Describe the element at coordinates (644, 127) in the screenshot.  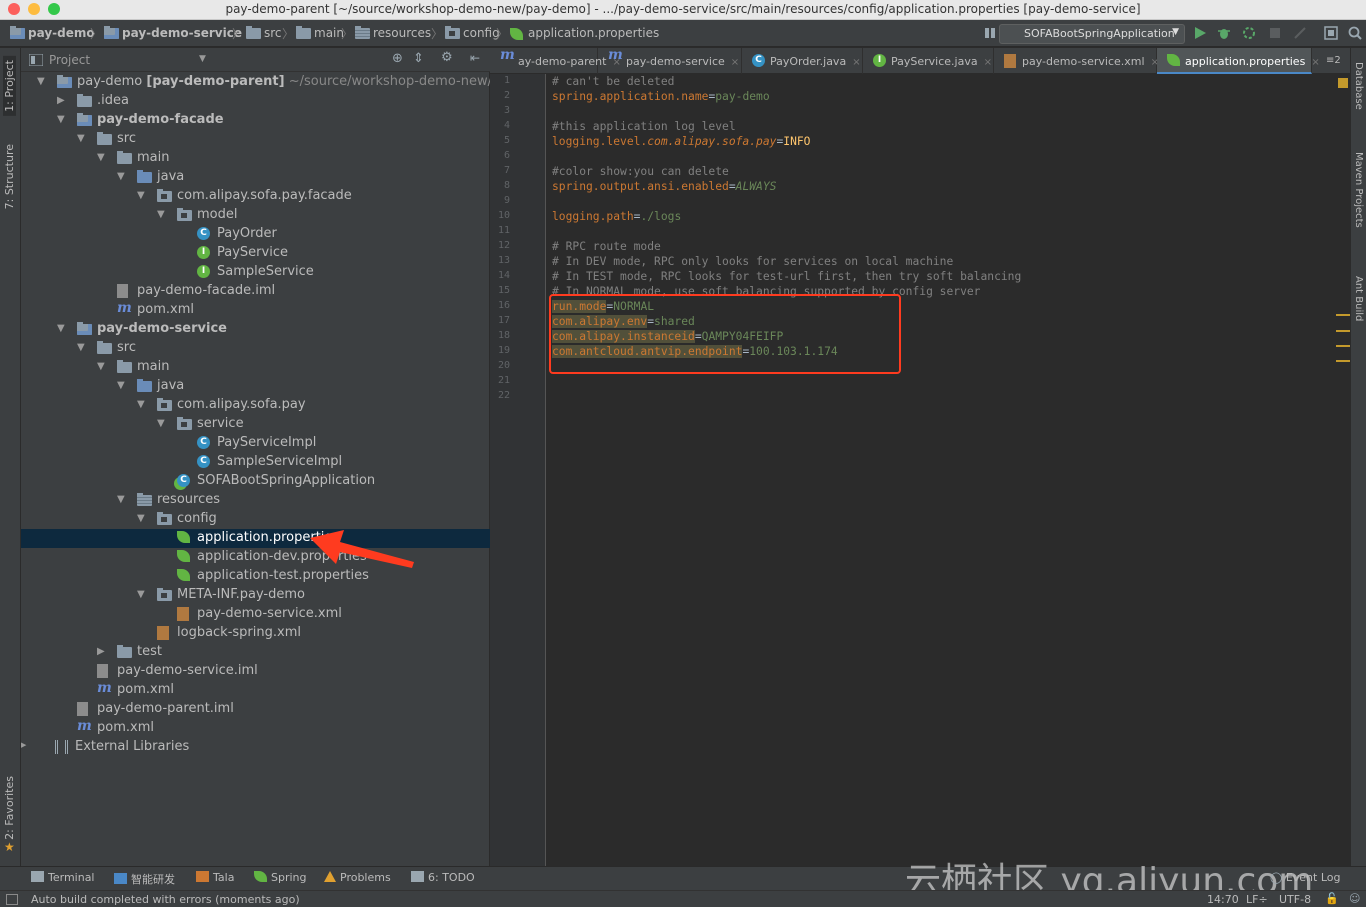
I see `code-line: #this application log level` at that location.